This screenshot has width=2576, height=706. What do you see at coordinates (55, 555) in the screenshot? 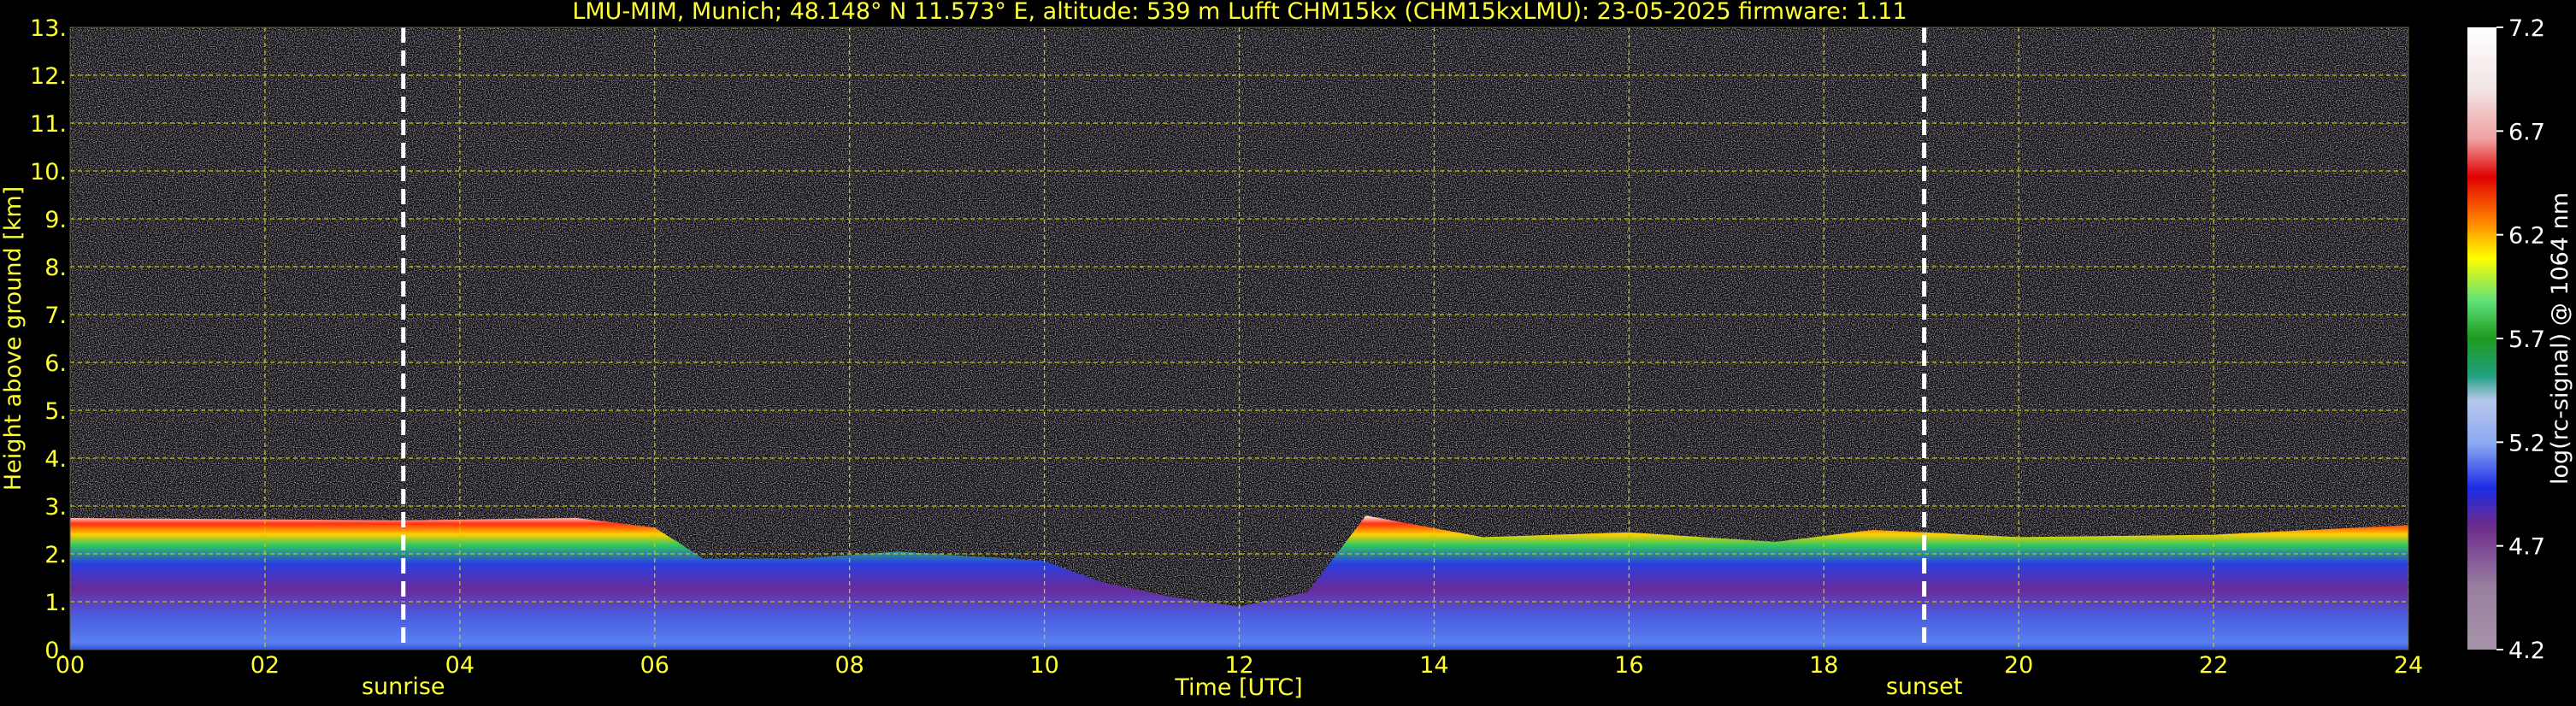
I see `y-tick-label: 2.` at bounding box center [55, 555].